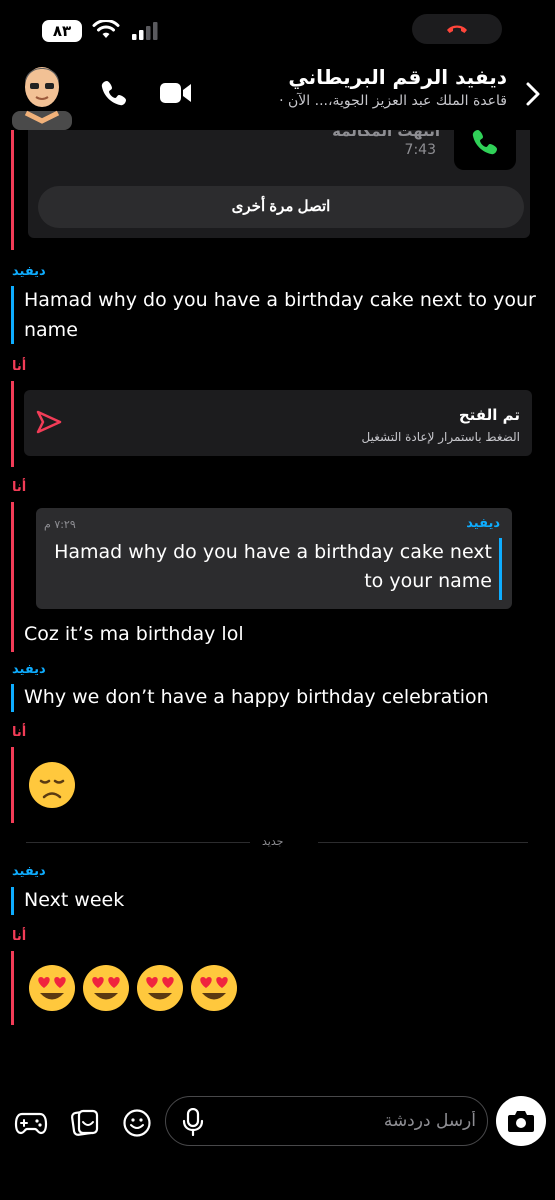  I want to click on camera-icon, so click(521, 1121).